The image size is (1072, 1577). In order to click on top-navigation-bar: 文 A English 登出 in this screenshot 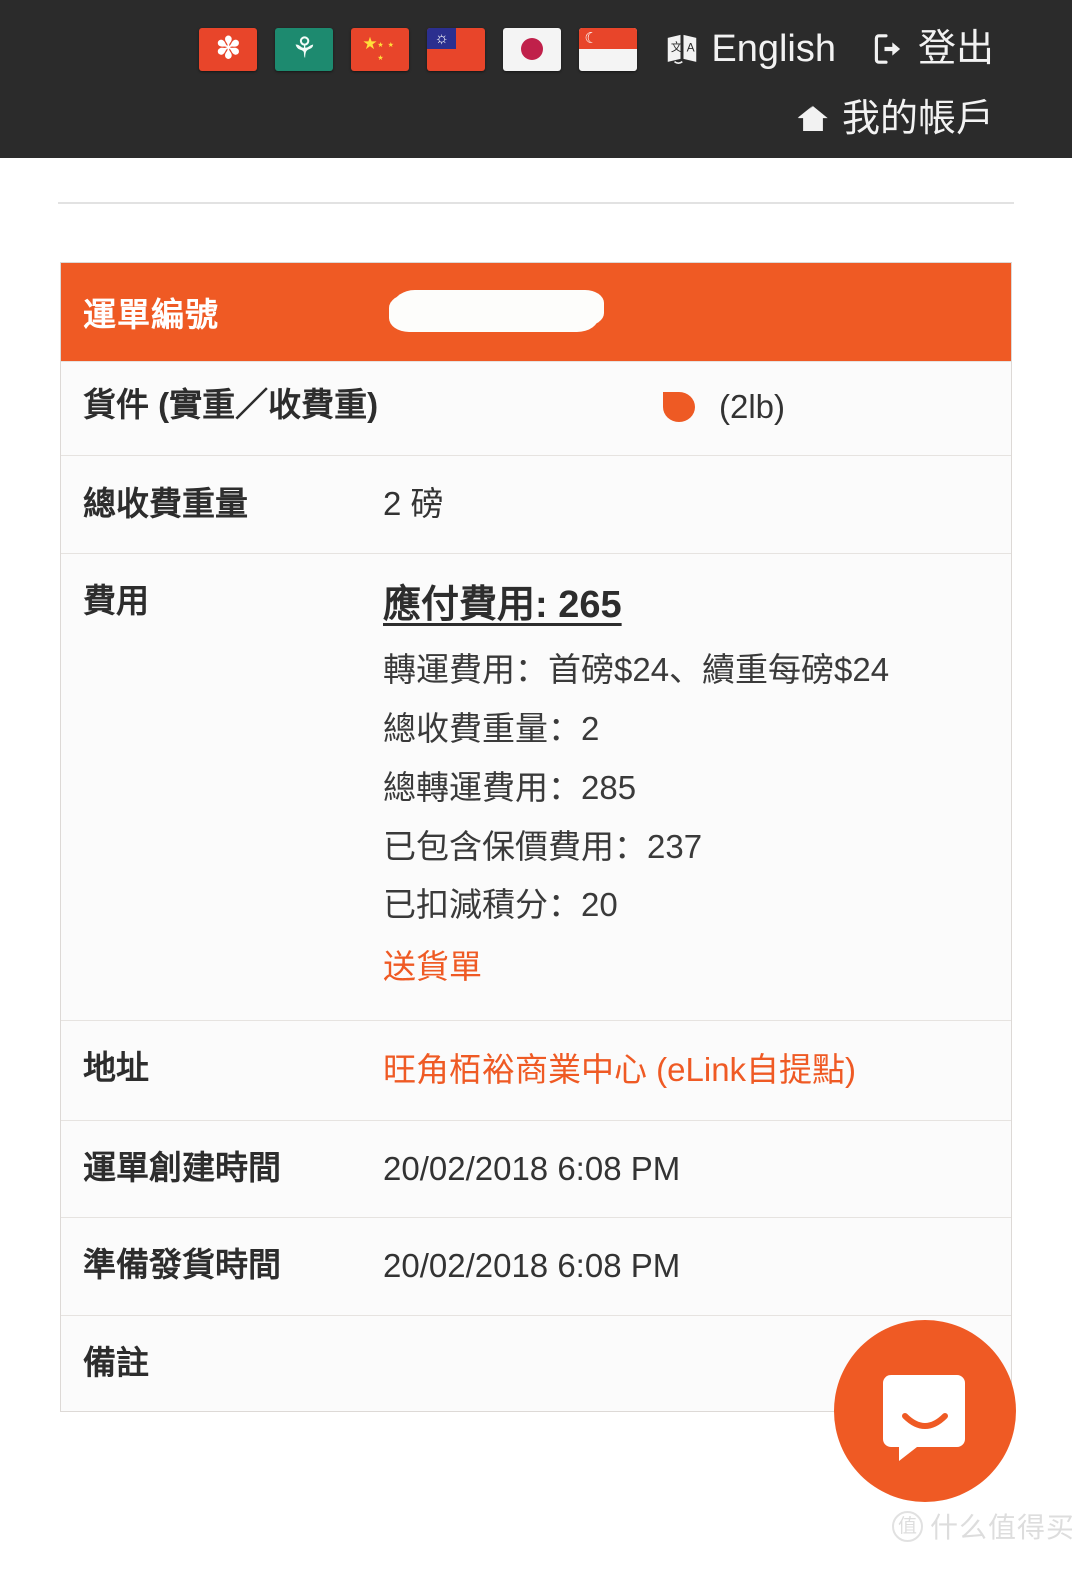, I will do `click(536, 79)`.